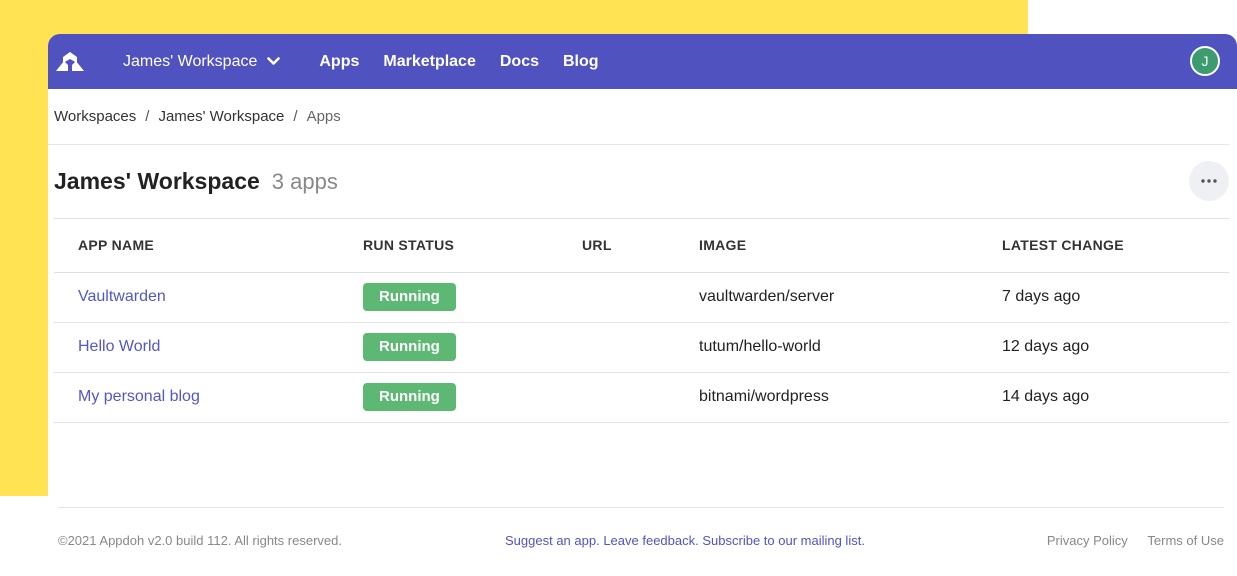 This screenshot has height=576, width=1237. I want to click on page-title: James' Workspace, so click(157, 181).